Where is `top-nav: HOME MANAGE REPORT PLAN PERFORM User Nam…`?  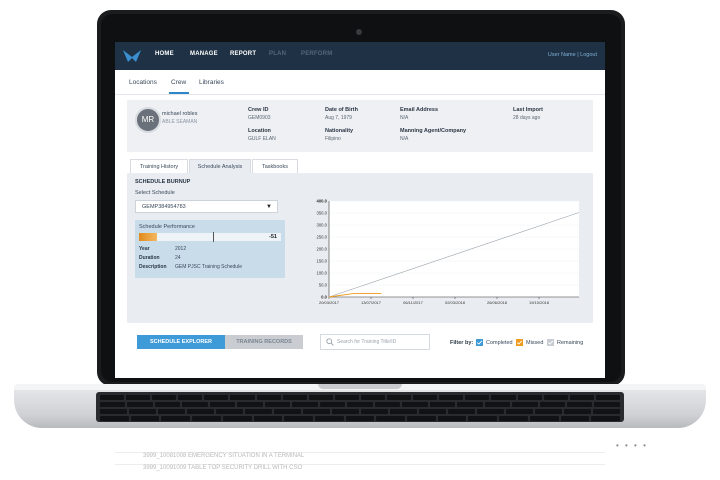 top-nav: HOME MANAGE REPORT PLAN PERFORM User Nam… is located at coordinates (360, 56).